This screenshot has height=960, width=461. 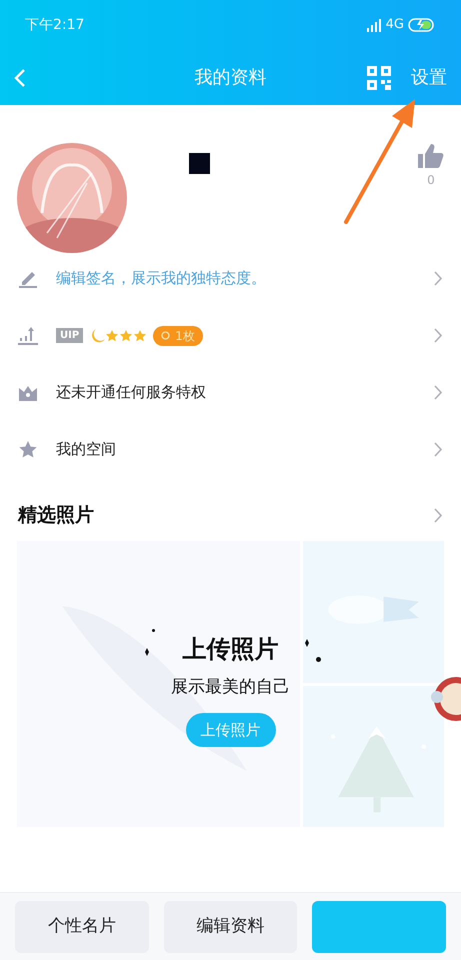 What do you see at coordinates (231, 926) in the screenshot?
I see `bottom-button: 编辑资料` at bounding box center [231, 926].